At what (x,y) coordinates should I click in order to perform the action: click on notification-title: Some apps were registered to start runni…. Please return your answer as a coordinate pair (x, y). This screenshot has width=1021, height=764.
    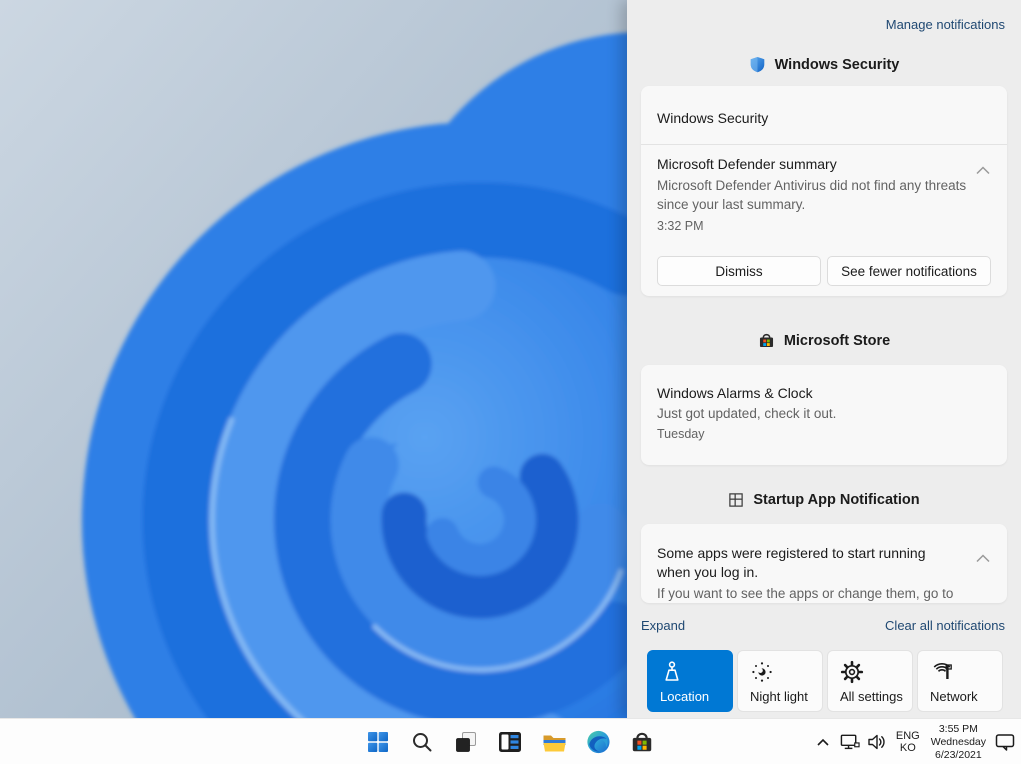
    Looking at the image, I should click on (791, 562).